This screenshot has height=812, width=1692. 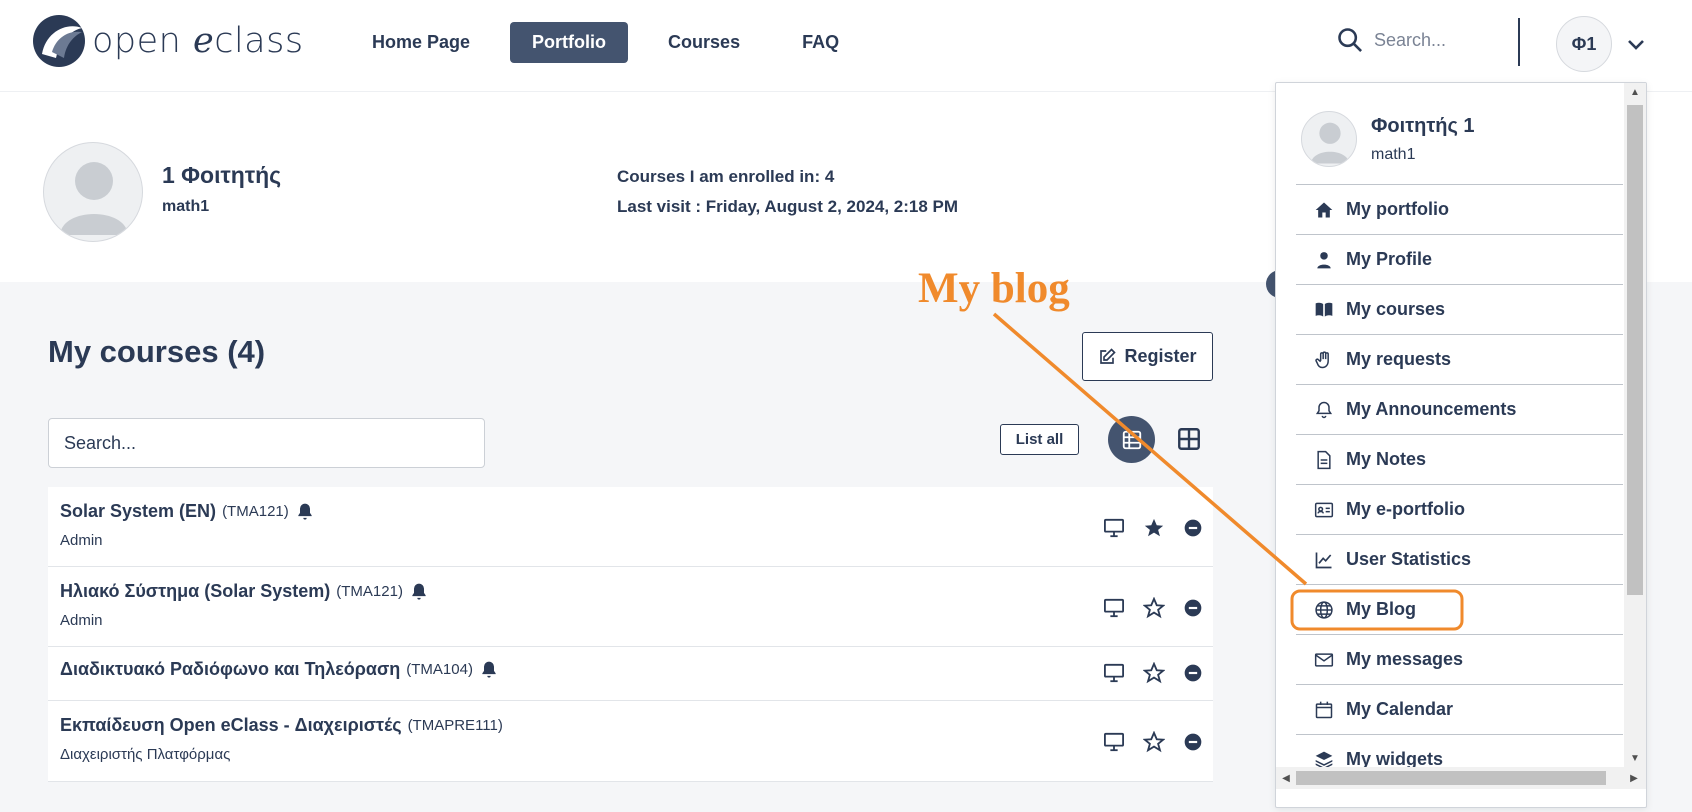 What do you see at coordinates (1324, 259) in the screenshot?
I see `user-icon` at bounding box center [1324, 259].